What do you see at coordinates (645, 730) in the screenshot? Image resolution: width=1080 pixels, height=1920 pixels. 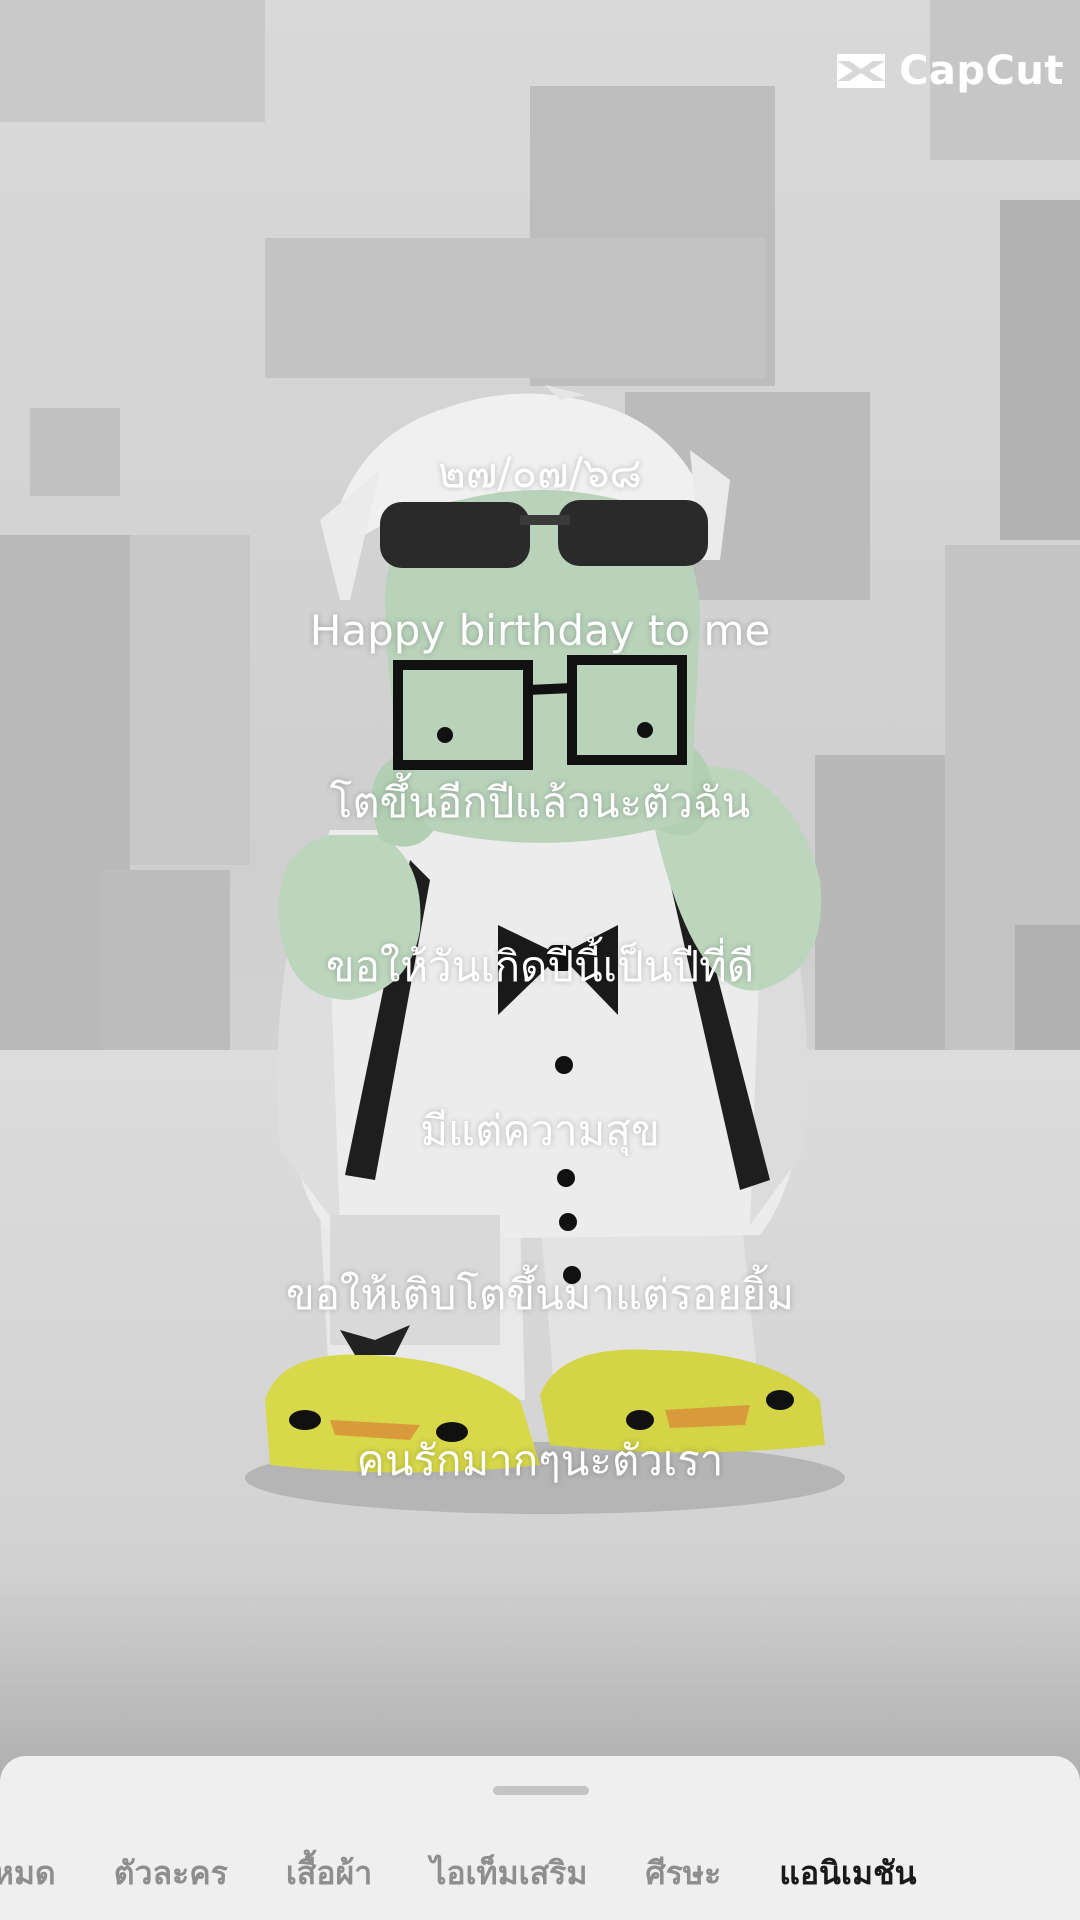 I see `right-eye` at bounding box center [645, 730].